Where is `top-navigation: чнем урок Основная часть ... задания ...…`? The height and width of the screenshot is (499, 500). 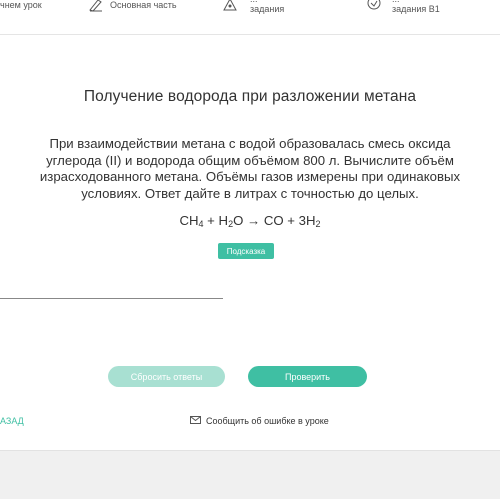 top-navigation: чнем урок Основная часть ... задания ...… is located at coordinates (250, 17).